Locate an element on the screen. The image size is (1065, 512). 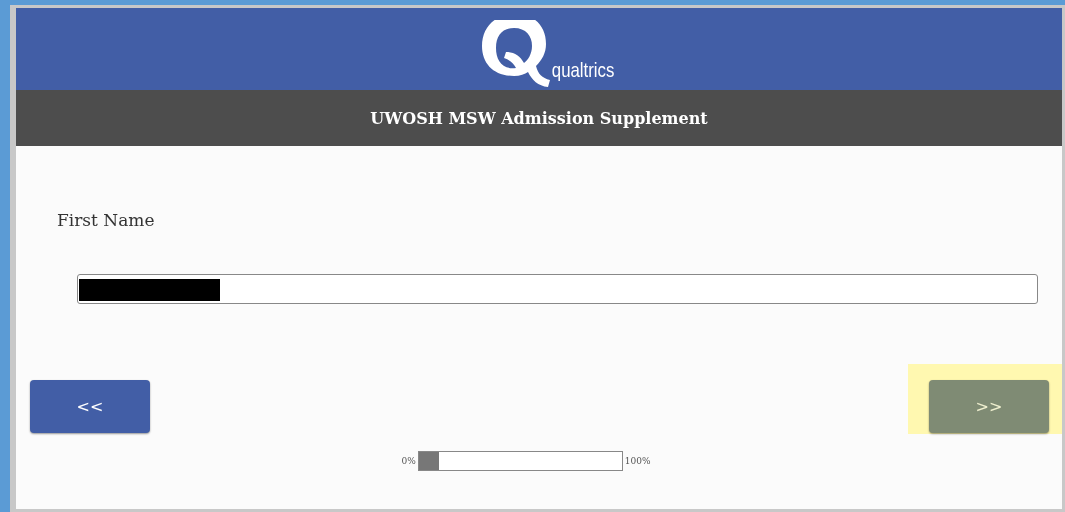
back-button: << is located at coordinates (90, 406).